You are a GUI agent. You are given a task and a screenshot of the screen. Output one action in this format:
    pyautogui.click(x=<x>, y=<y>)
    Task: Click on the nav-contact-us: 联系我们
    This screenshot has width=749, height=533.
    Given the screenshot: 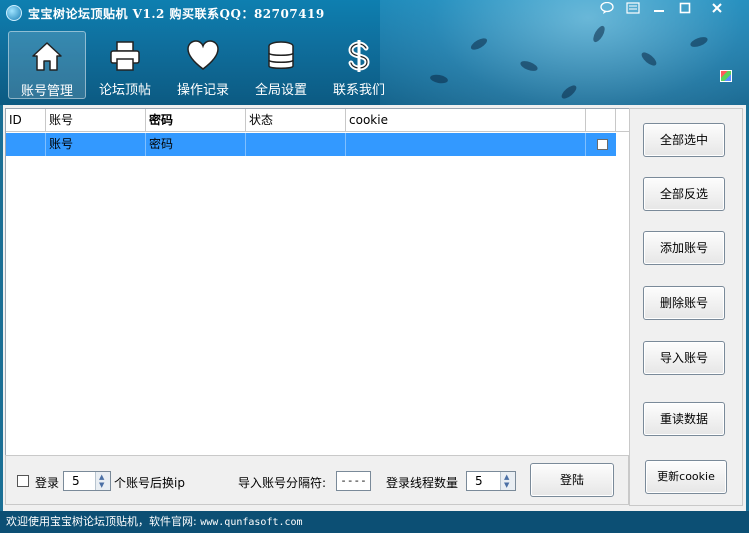 What is the action you would take?
    pyautogui.click(x=359, y=65)
    